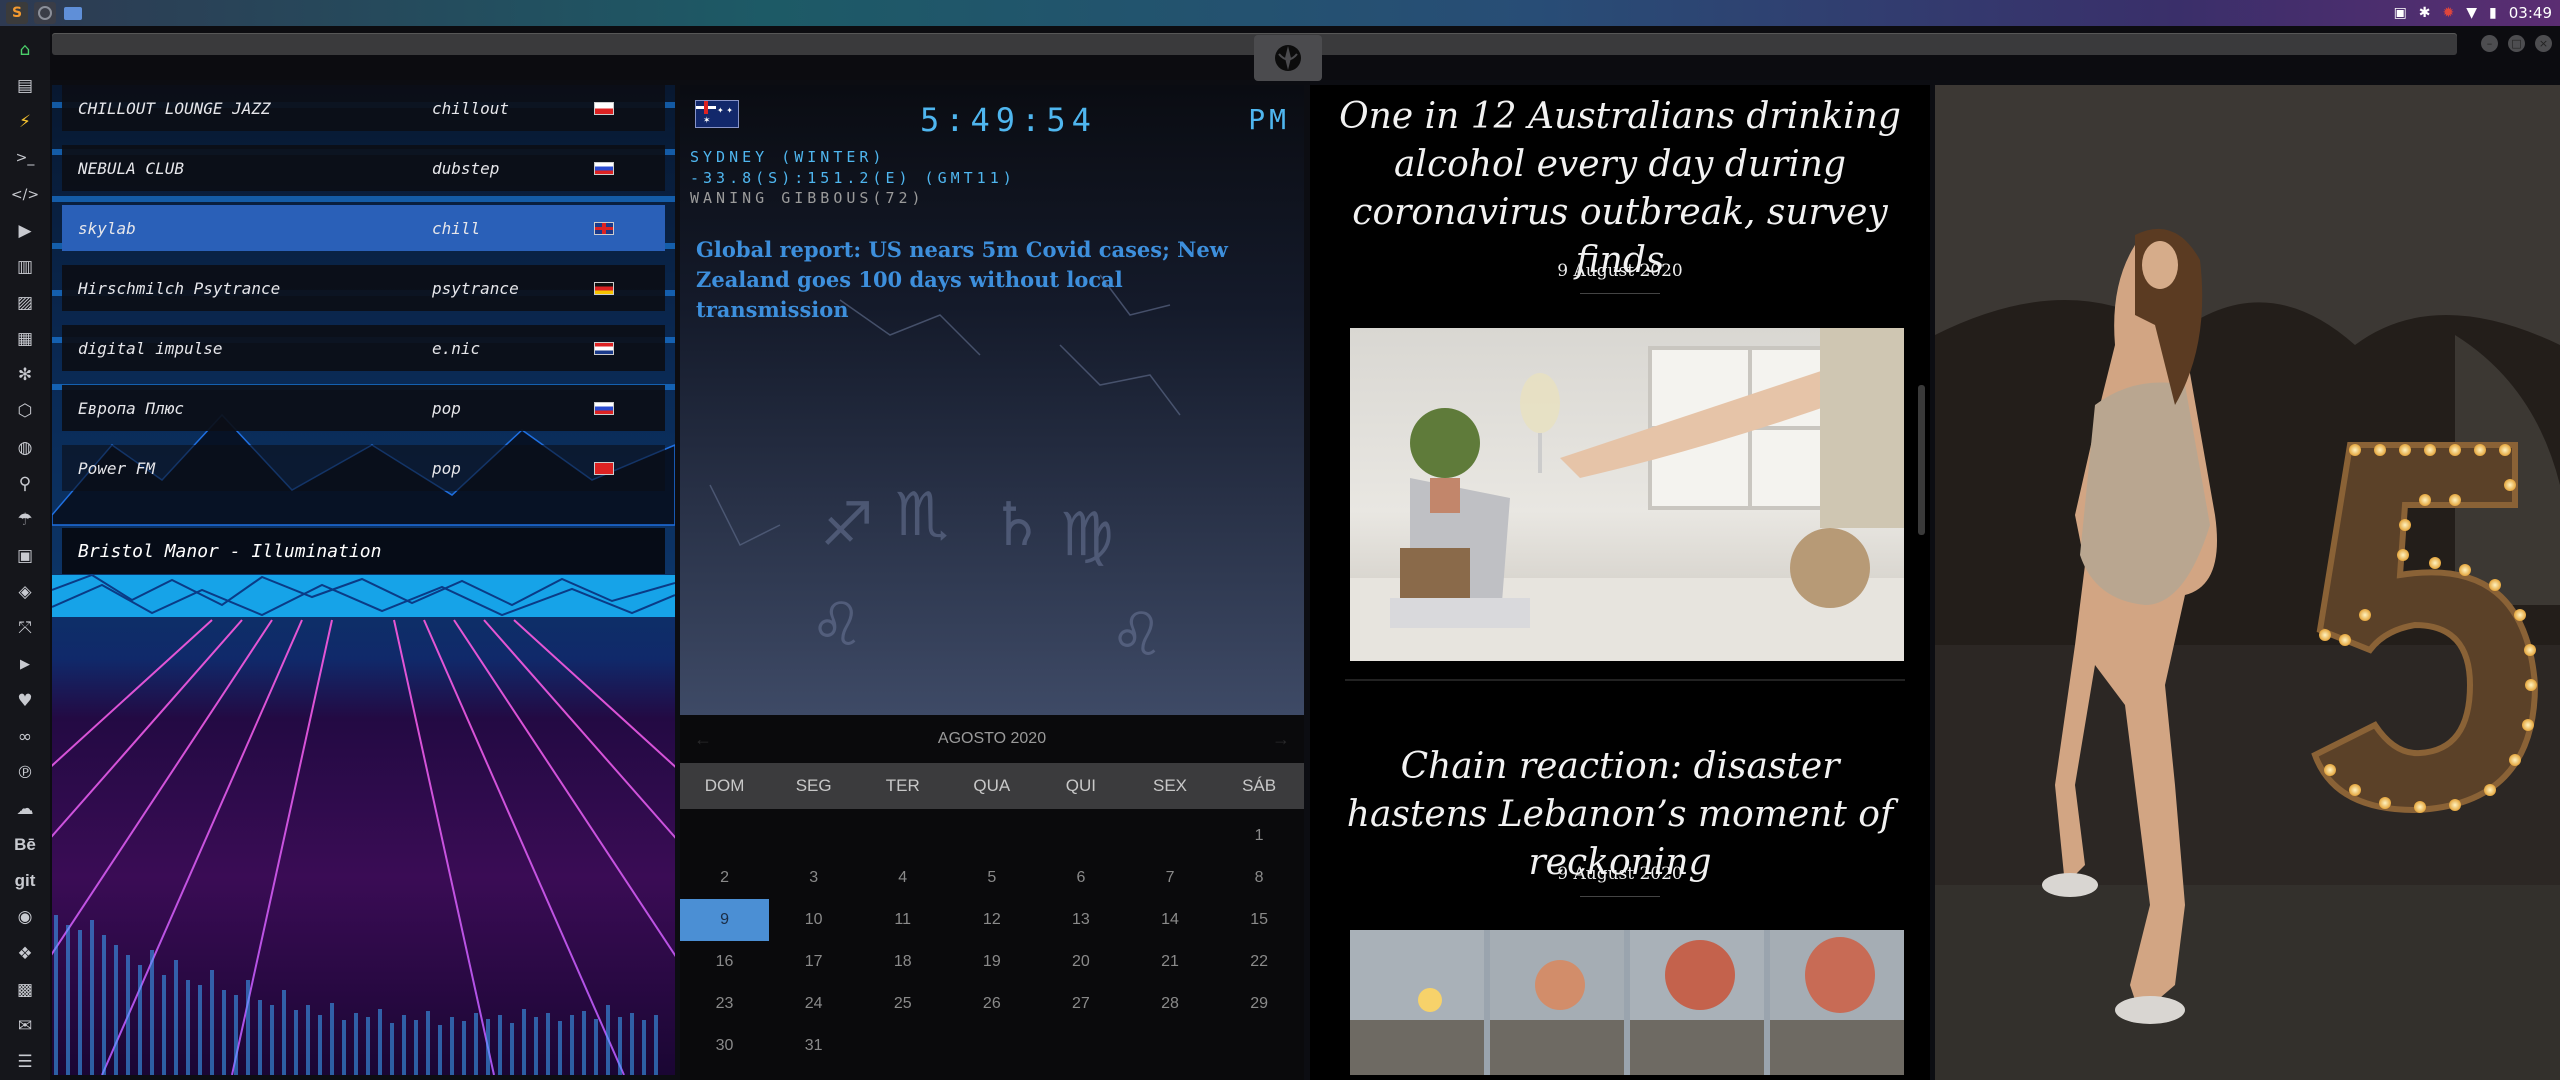 The width and height of the screenshot is (2560, 1080). What do you see at coordinates (991, 962) in the screenshot?
I see `calendar-day: 19` at bounding box center [991, 962].